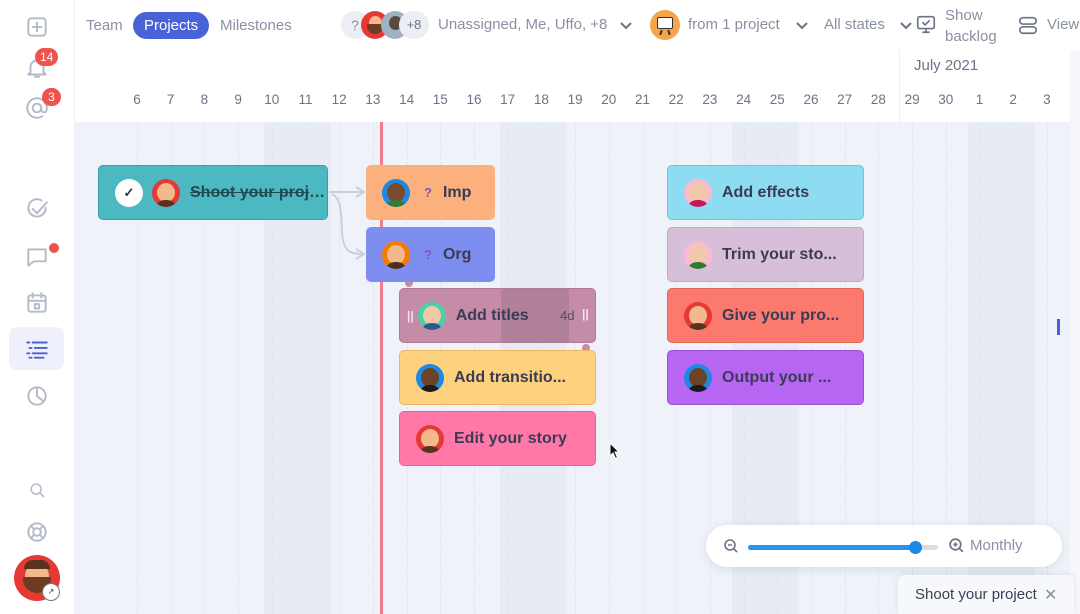 This screenshot has width=1080, height=614. What do you see at coordinates (474, 99) in the screenshot?
I see `day-label: 16` at bounding box center [474, 99].